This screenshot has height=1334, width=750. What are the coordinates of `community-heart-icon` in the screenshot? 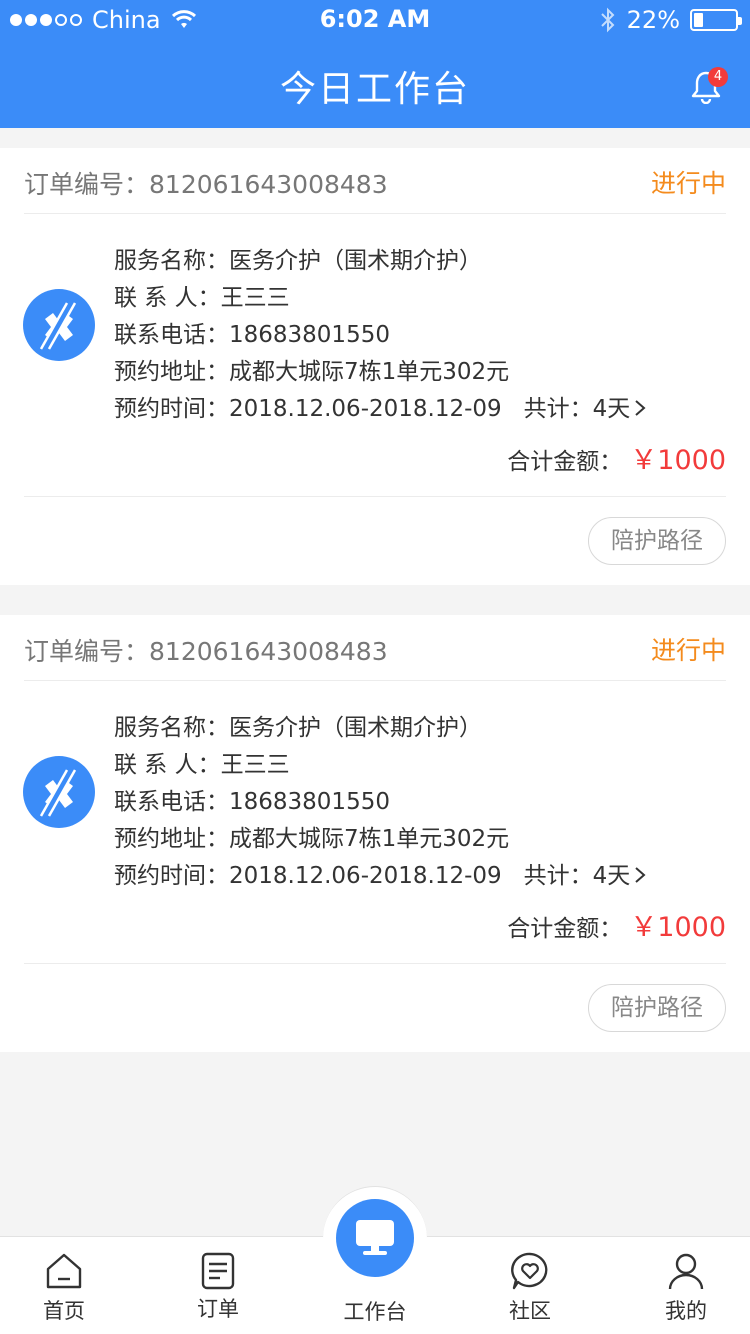 It's located at (529, 1271).